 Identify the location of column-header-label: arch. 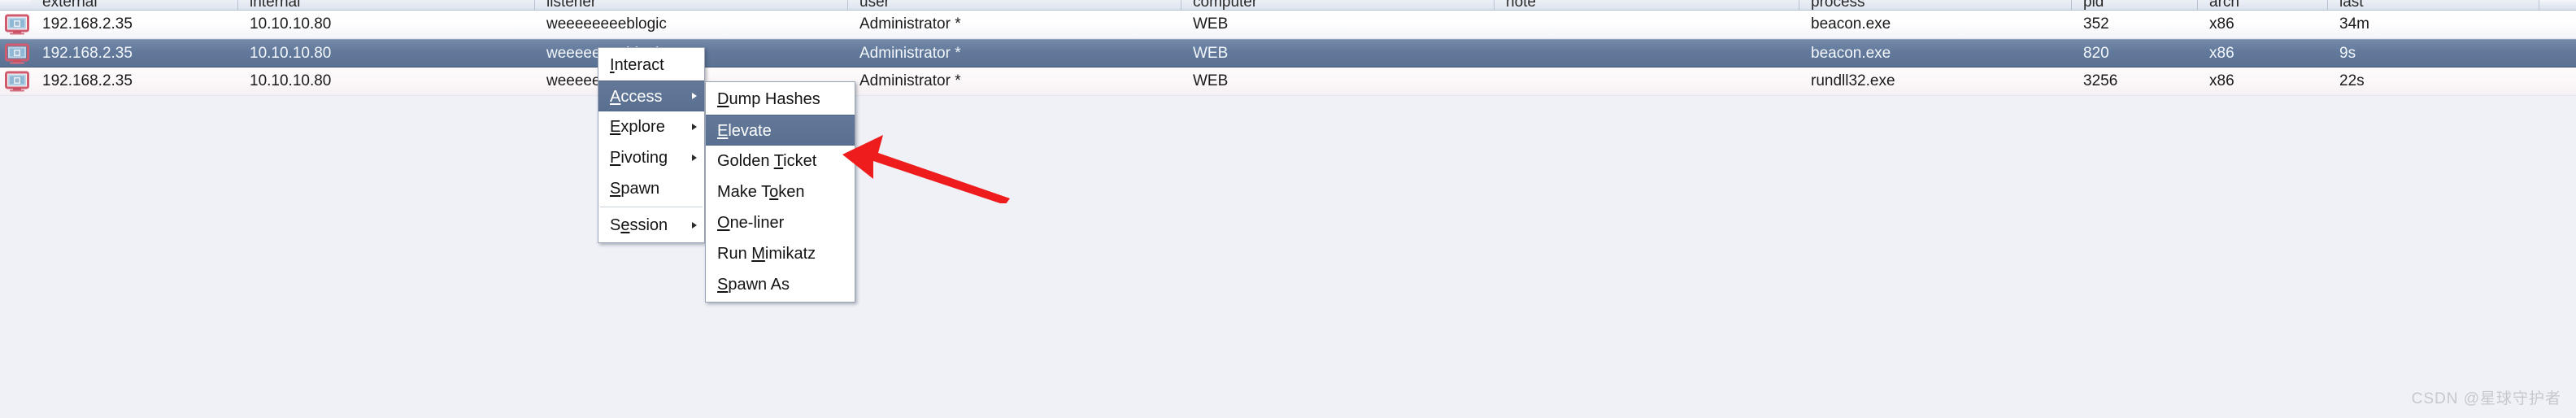
(2224, 5).